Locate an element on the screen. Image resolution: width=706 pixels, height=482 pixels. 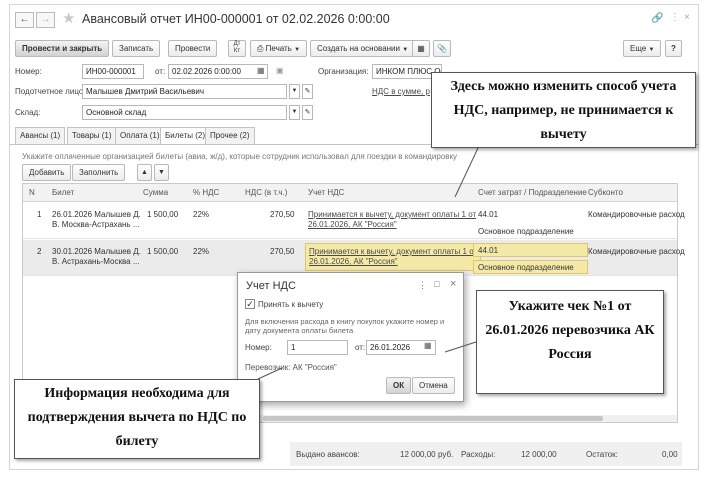
callout-line-receipt is located at coordinates (460, 347).